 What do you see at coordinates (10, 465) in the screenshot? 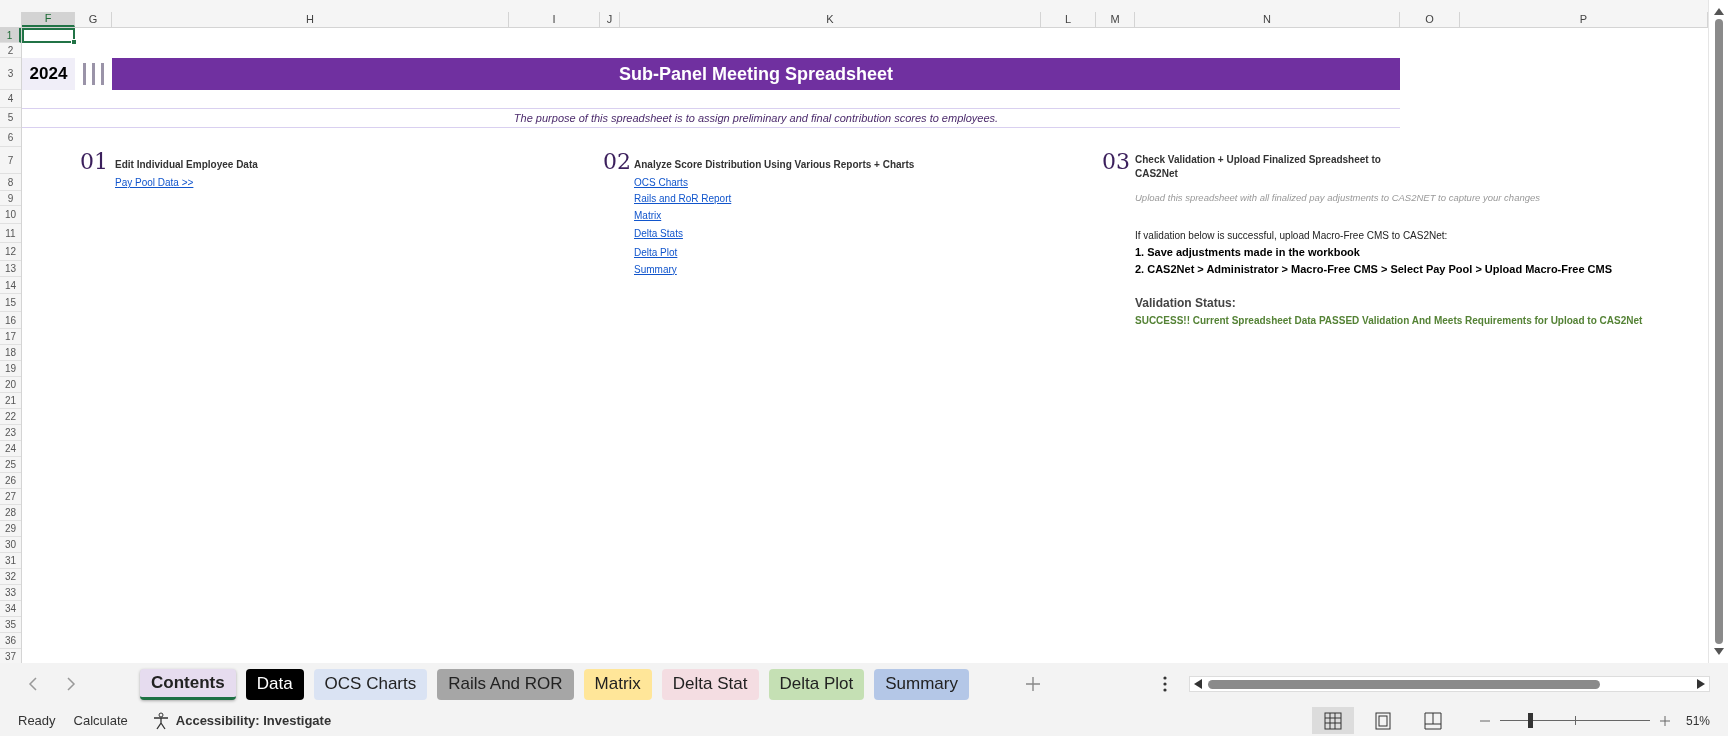
I see `row-header: 25` at bounding box center [10, 465].